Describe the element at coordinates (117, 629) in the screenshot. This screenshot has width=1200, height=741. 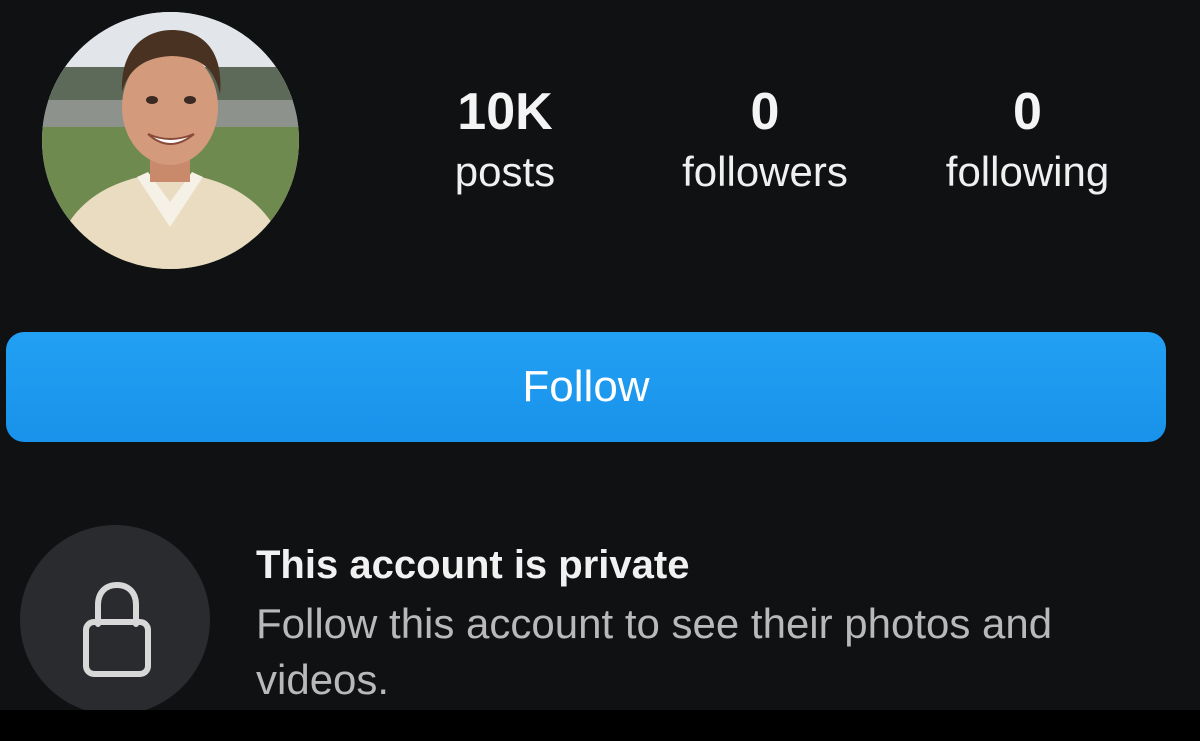
I see `lock-icon` at that location.